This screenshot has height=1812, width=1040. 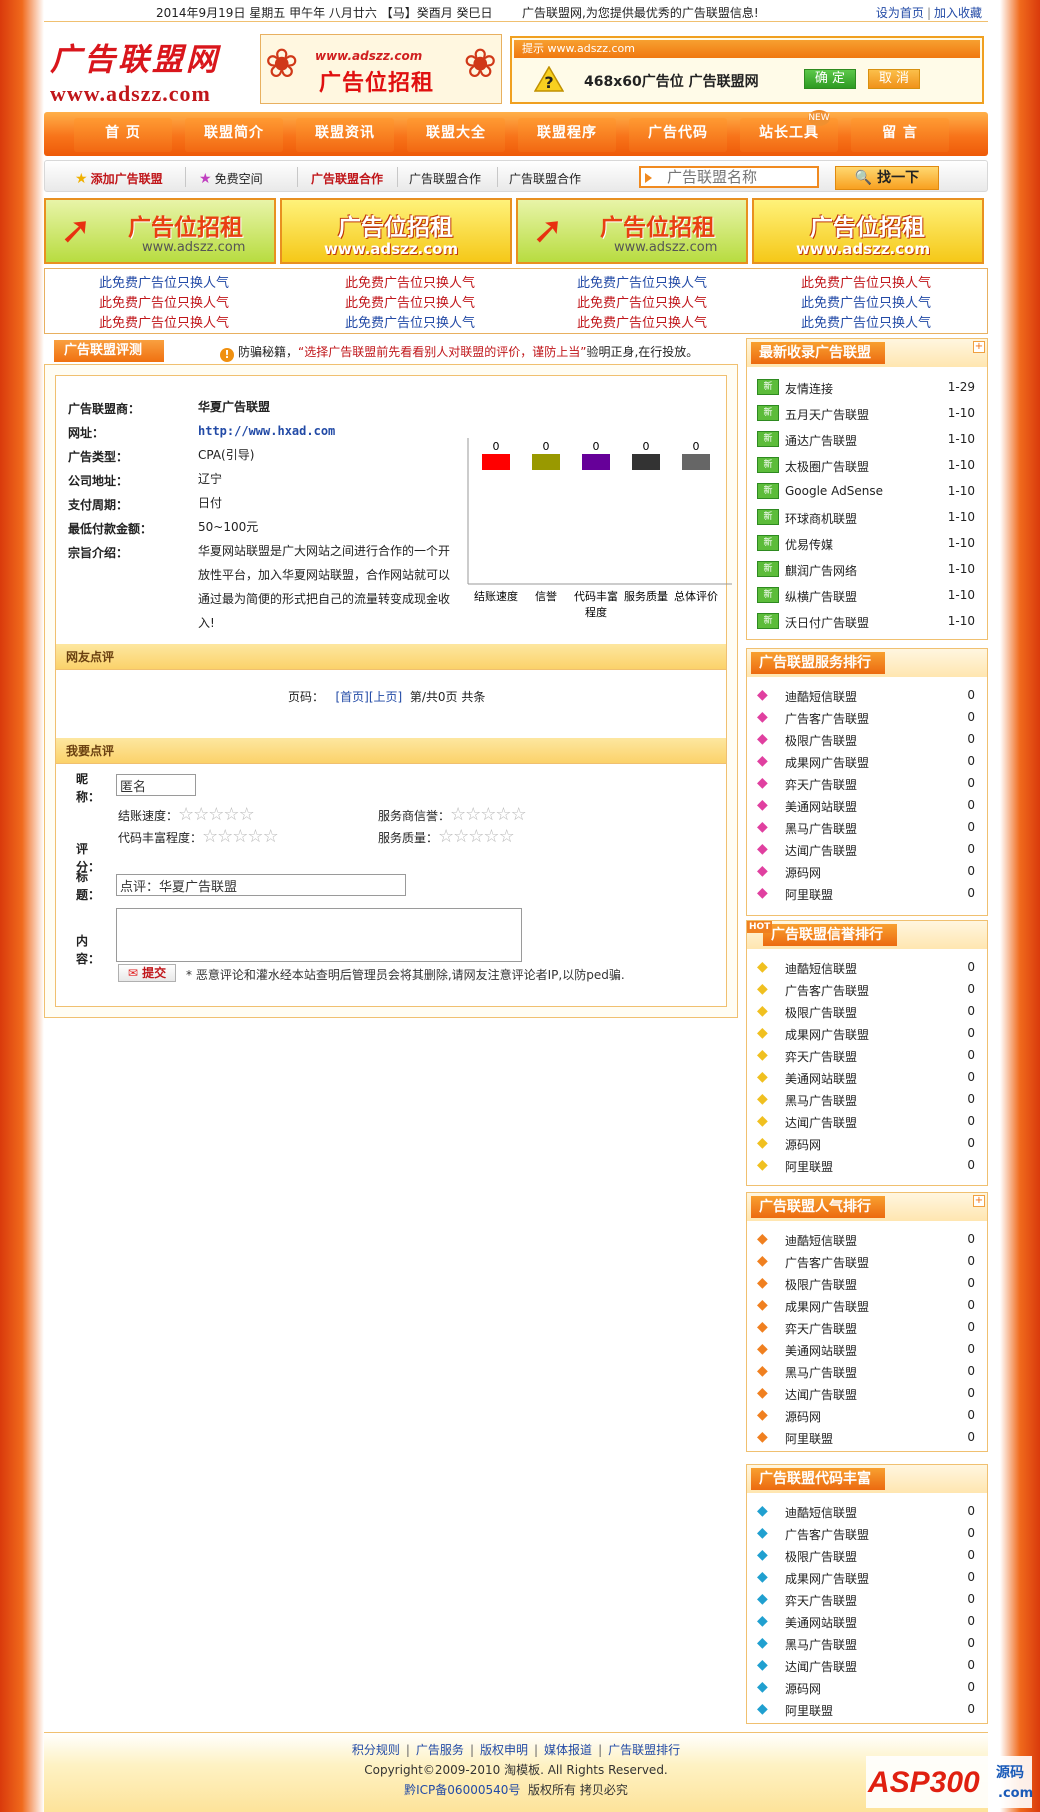 What do you see at coordinates (488, 814) in the screenshot?
I see `star-rating-credit: ☆☆☆☆☆` at bounding box center [488, 814].